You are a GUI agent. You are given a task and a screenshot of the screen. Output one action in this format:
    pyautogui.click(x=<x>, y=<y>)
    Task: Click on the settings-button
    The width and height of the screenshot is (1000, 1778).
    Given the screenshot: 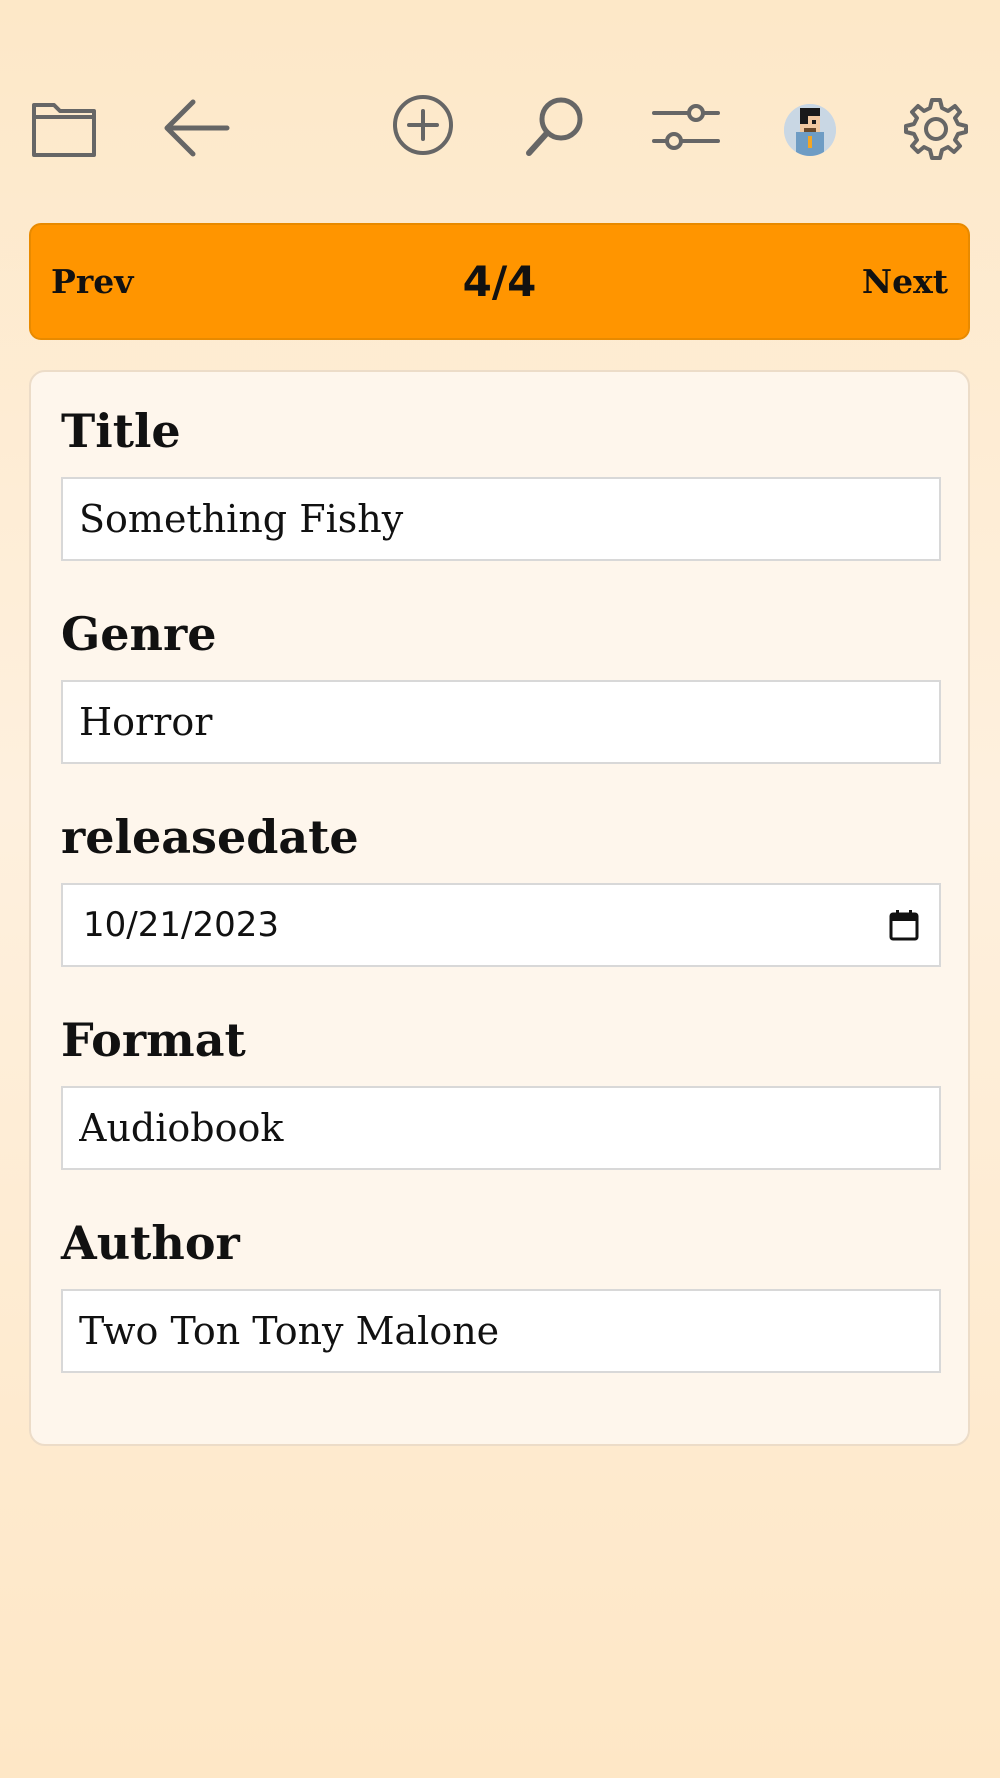 What is the action you would take?
    pyautogui.click(x=936, y=128)
    